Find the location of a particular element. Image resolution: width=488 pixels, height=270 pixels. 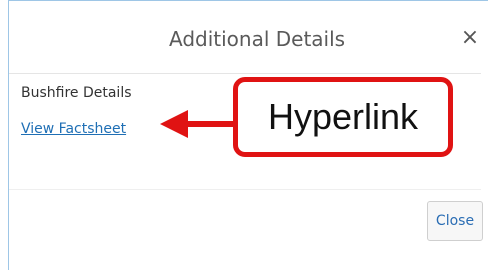

callout-label: Hyperlink is located at coordinates (343, 116).